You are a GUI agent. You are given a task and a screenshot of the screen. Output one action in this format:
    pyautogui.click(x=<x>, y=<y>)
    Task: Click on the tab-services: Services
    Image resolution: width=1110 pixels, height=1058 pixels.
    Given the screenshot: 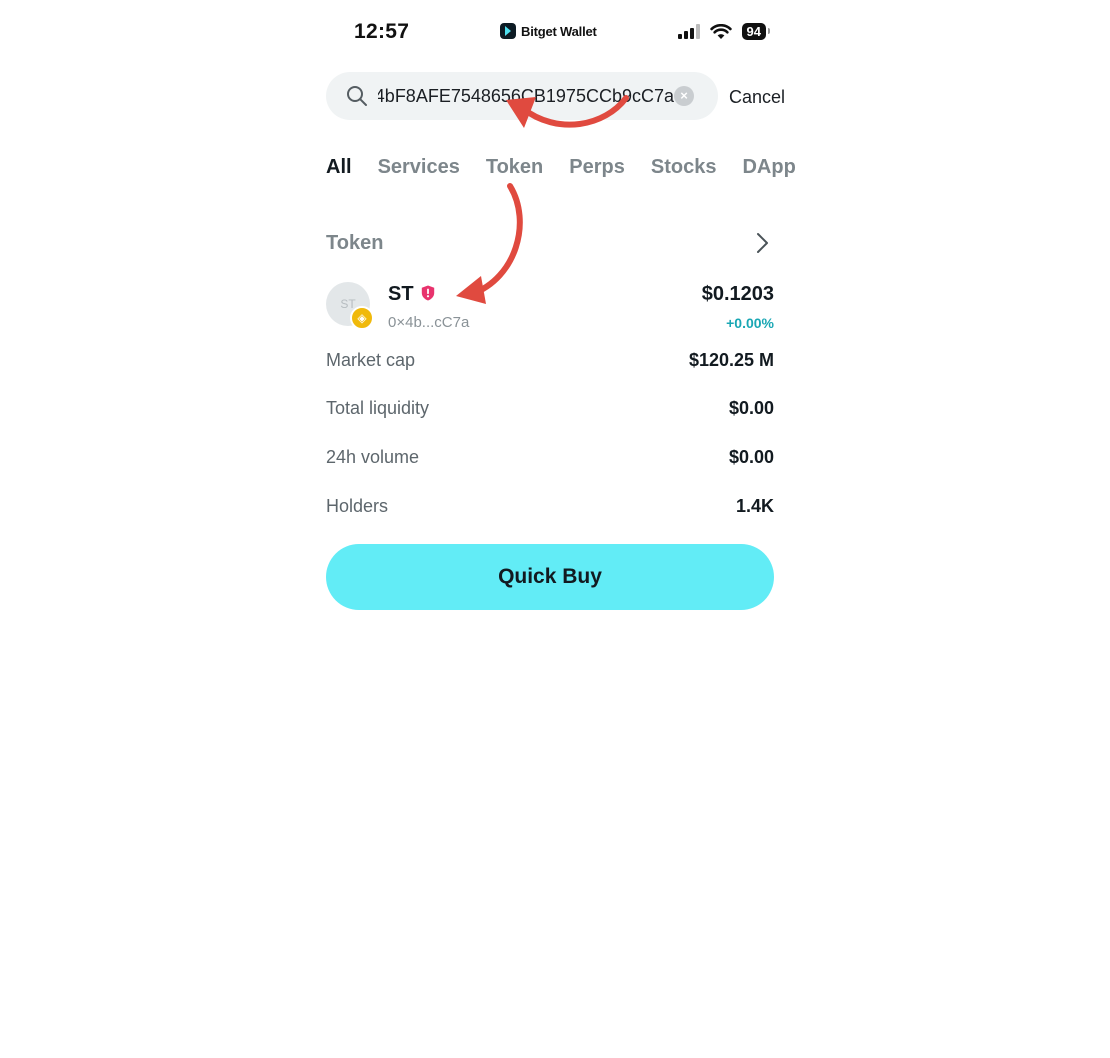 What is the action you would take?
    pyautogui.click(x=419, y=167)
    